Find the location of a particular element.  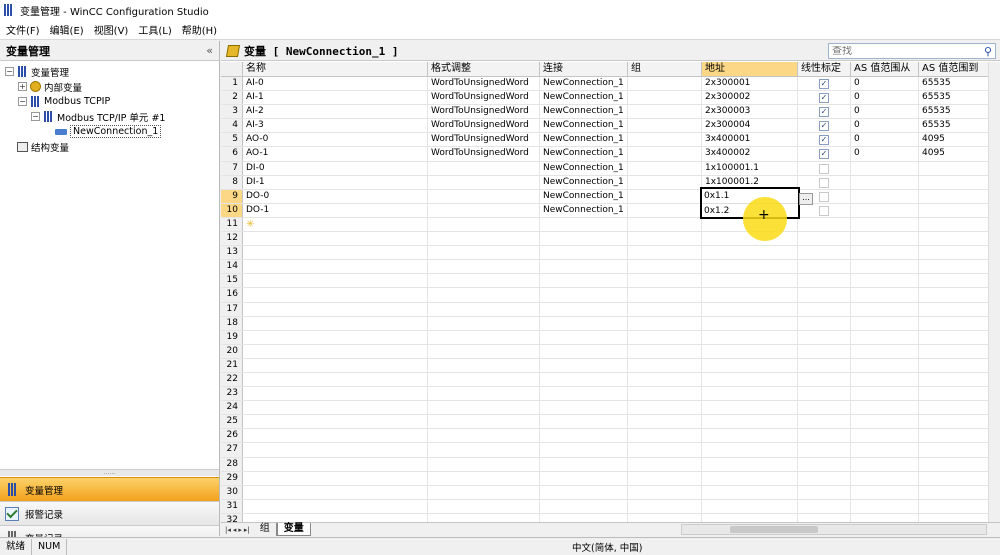

row-number: 5 is located at coordinates (232, 140).